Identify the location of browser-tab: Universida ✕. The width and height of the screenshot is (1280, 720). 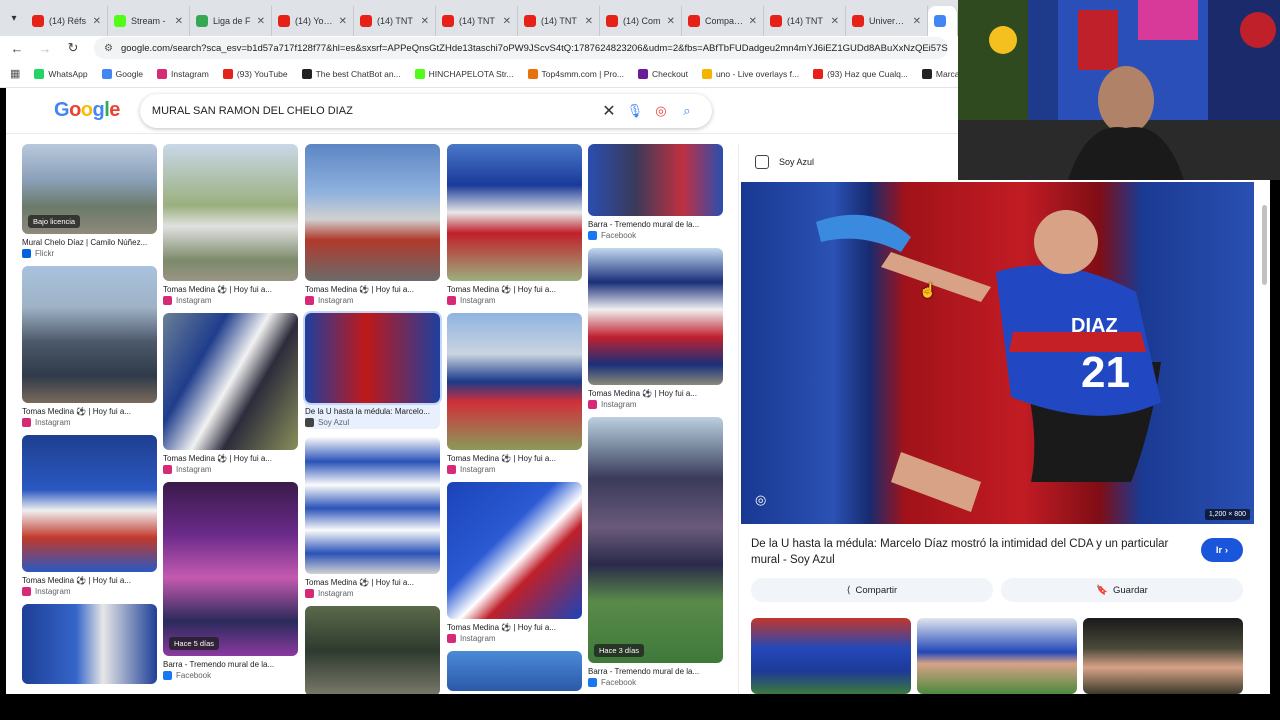
(887, 21).